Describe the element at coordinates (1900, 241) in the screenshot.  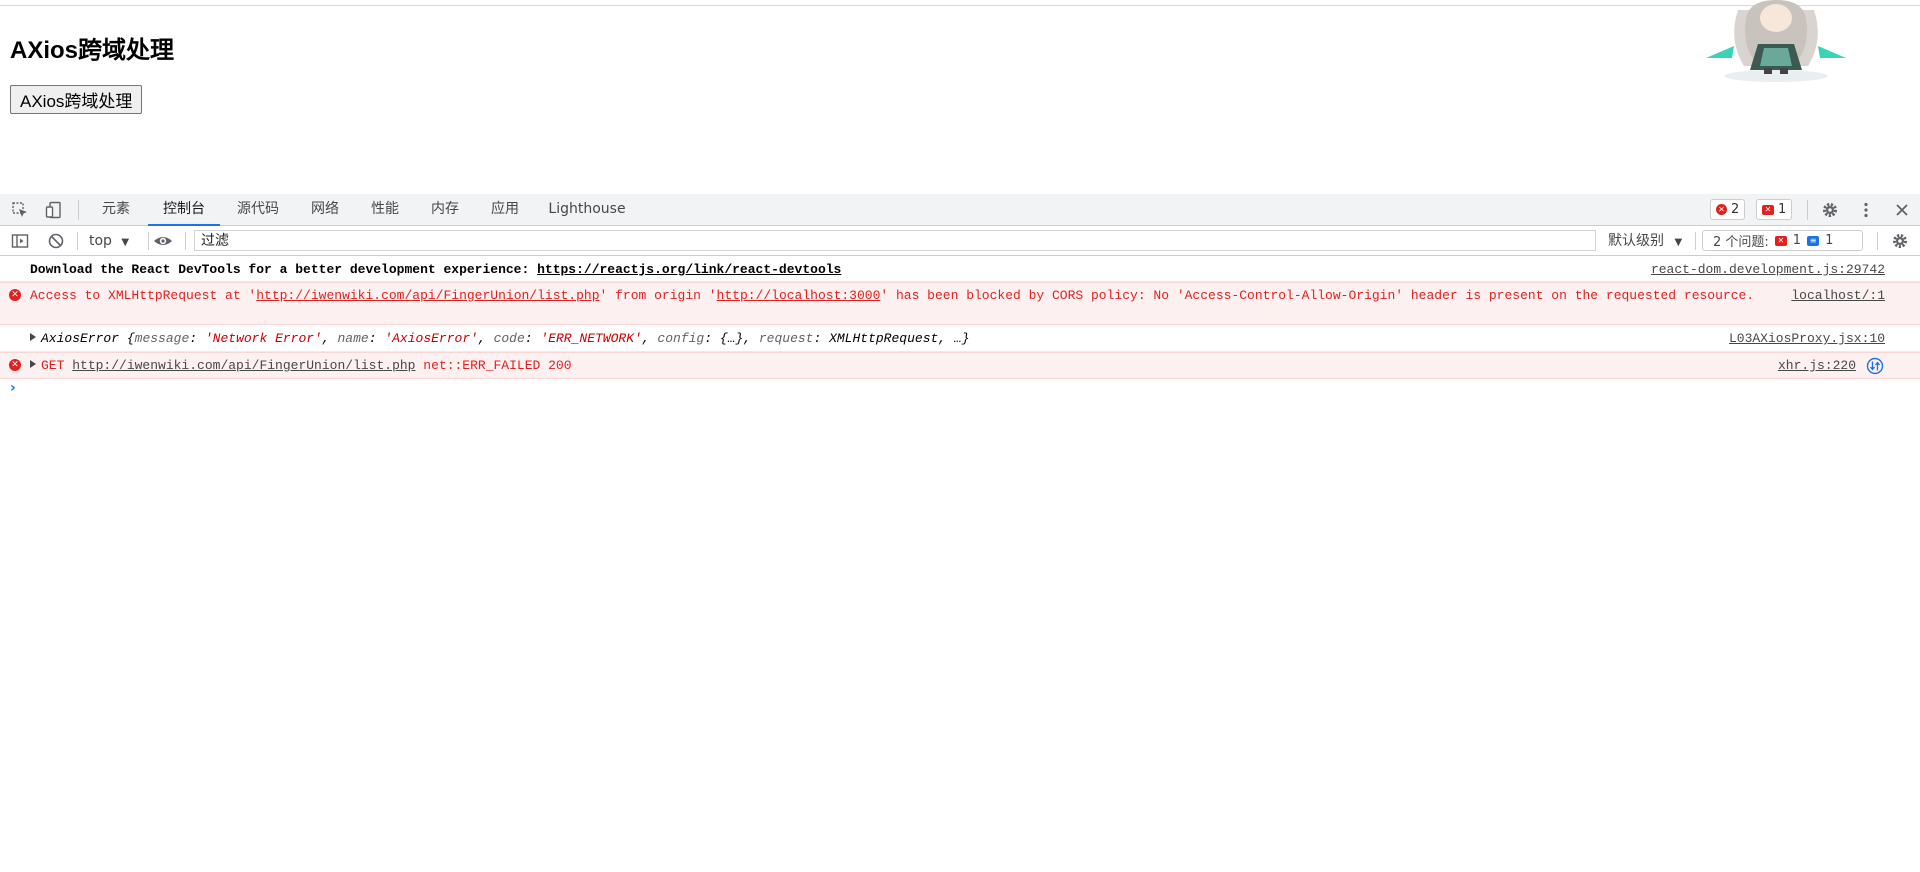
I see `console-settings-gear-icon` at that location.